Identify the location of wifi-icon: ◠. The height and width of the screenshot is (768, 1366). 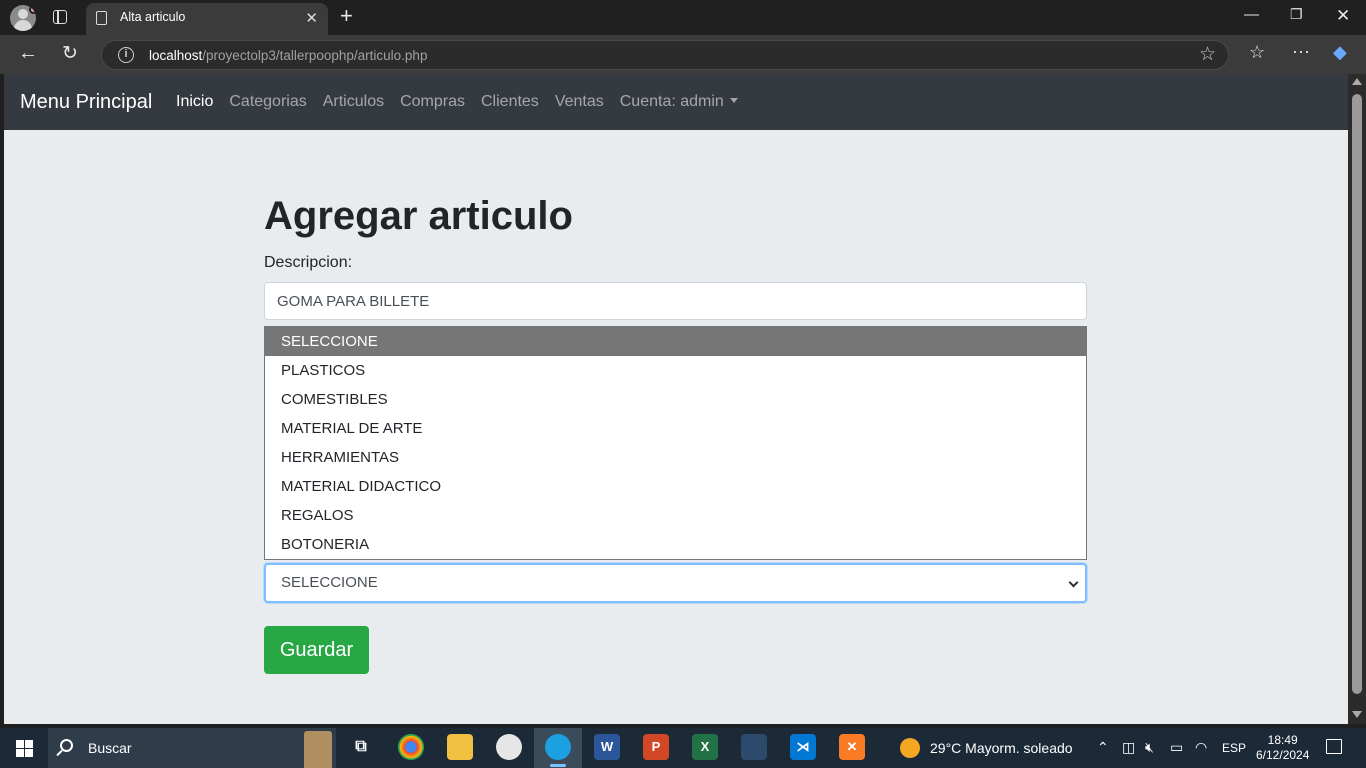
(1201, 747).